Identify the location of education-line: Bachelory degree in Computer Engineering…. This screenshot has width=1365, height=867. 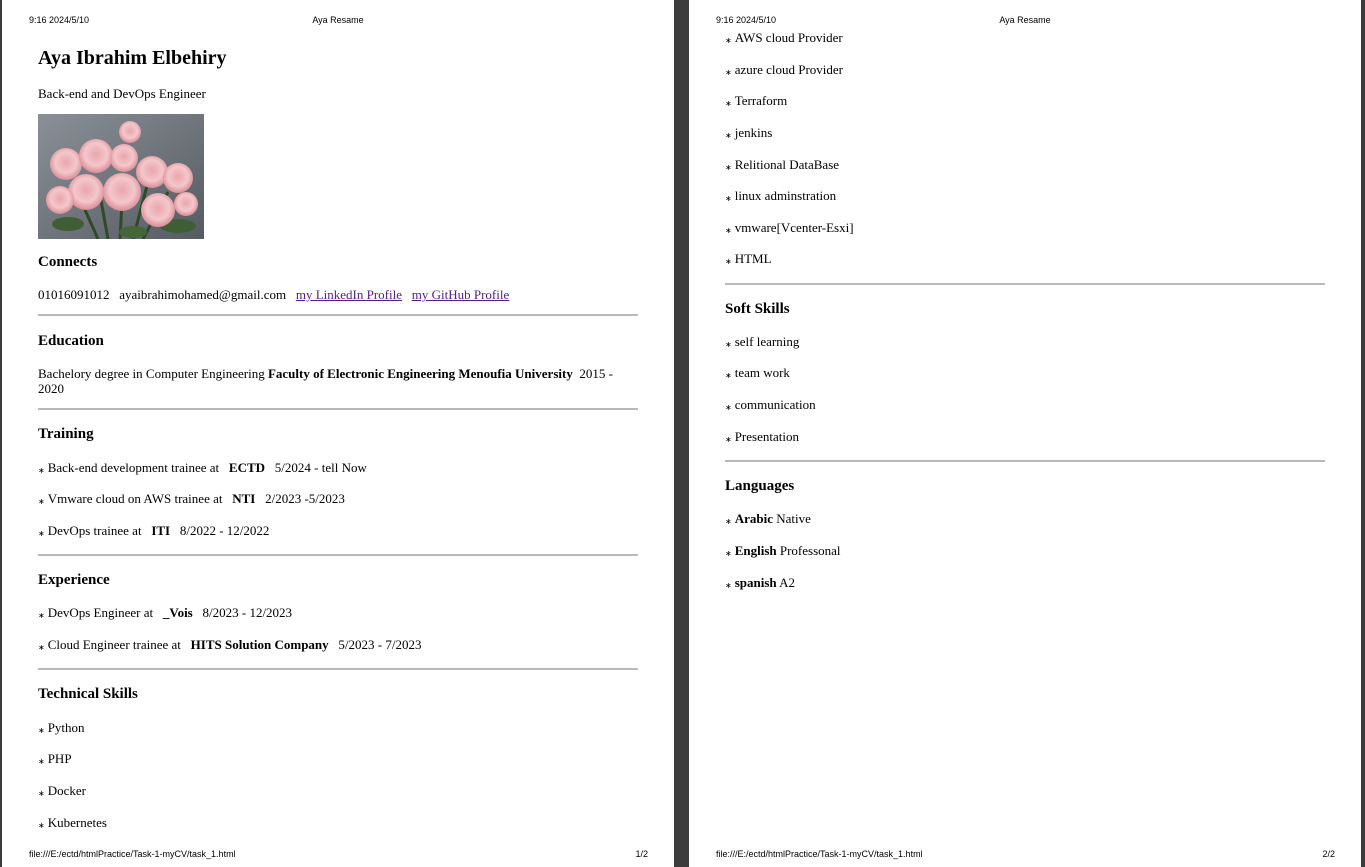
(325, 374).